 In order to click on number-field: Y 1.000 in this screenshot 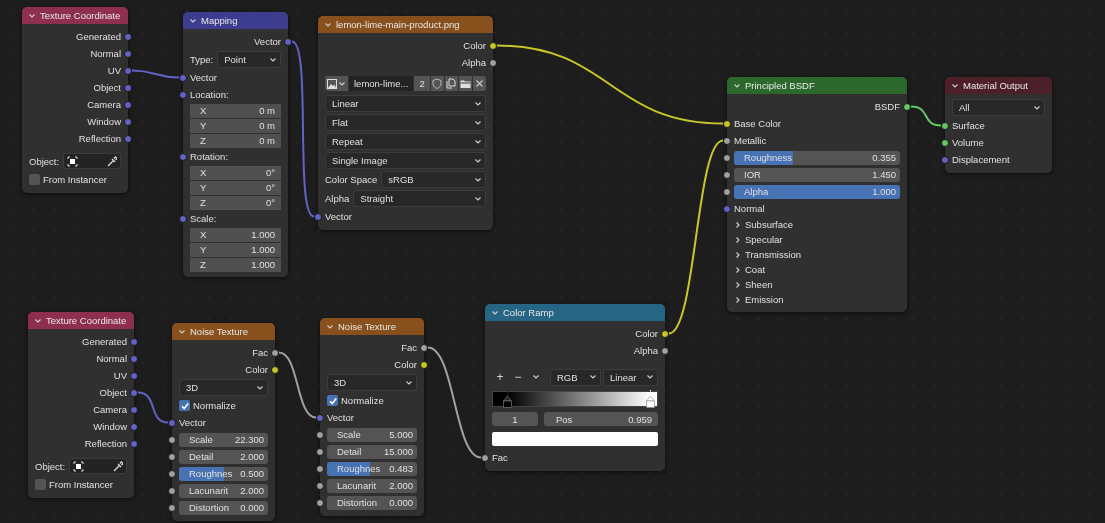, I will do `click(235, 249)`.